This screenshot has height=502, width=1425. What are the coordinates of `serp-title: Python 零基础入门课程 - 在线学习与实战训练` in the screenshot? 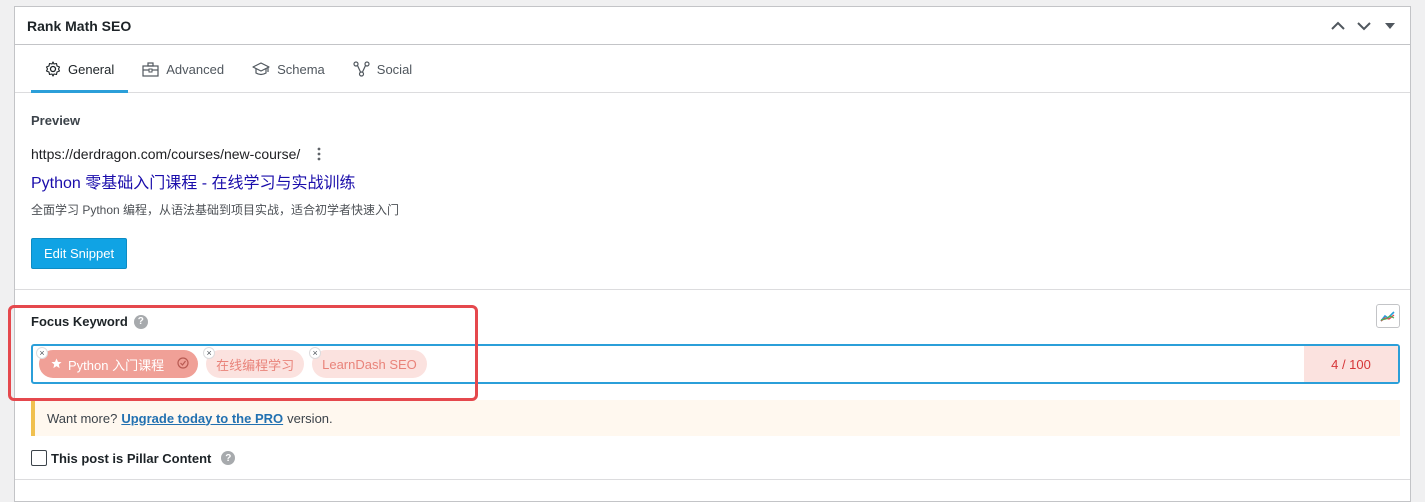 It's located at (712, 181).